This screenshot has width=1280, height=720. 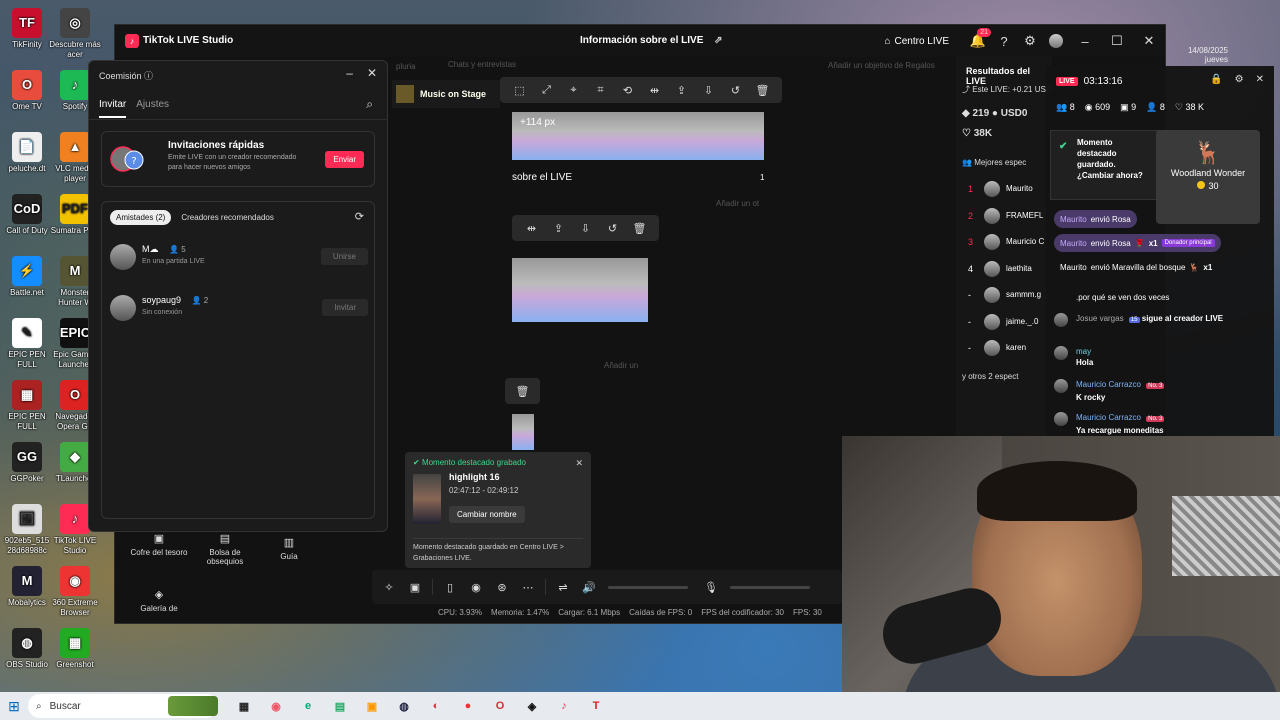 What do you see at coordinates (476, 587) in the screenshot?
I see `record-icon: ◉` at bounding box center [476, 587].